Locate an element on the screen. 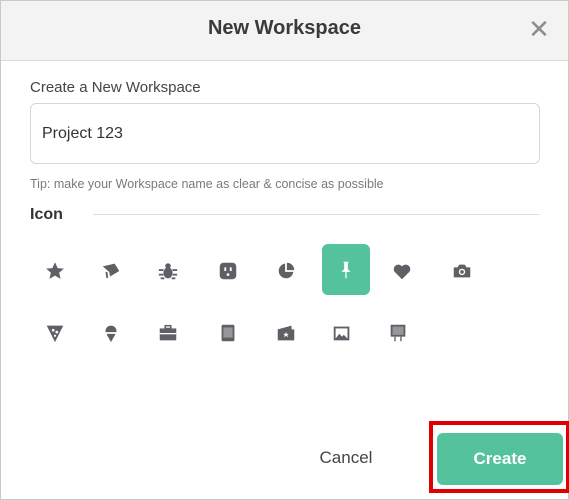  star-icon is located at coordinates (55, 271).